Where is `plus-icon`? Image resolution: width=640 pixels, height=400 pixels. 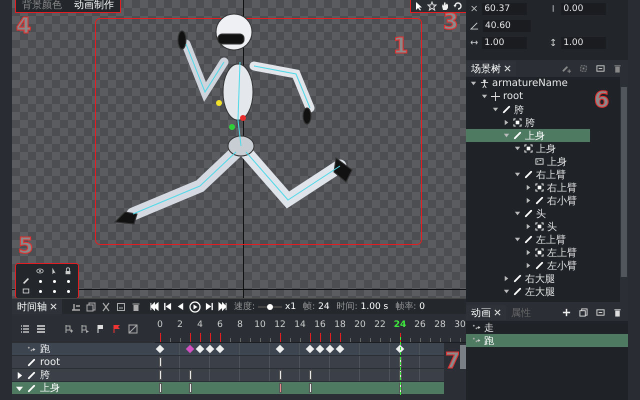 plus-icon is located at coordinates (566, 312).